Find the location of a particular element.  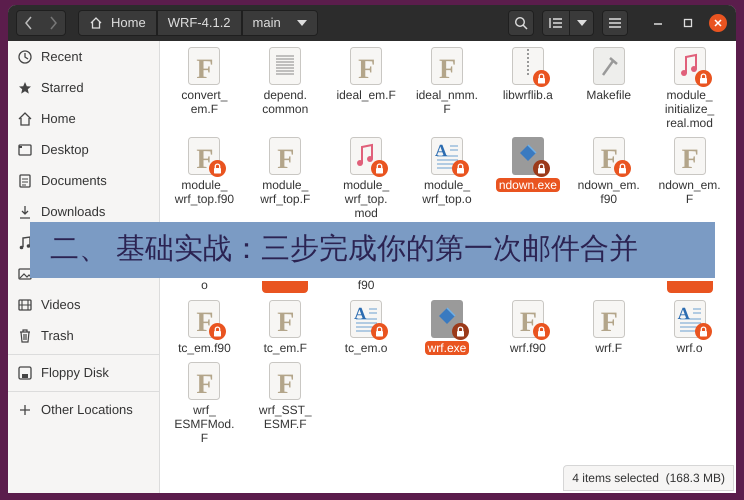

close-icon is located at coordinates (718, 23).